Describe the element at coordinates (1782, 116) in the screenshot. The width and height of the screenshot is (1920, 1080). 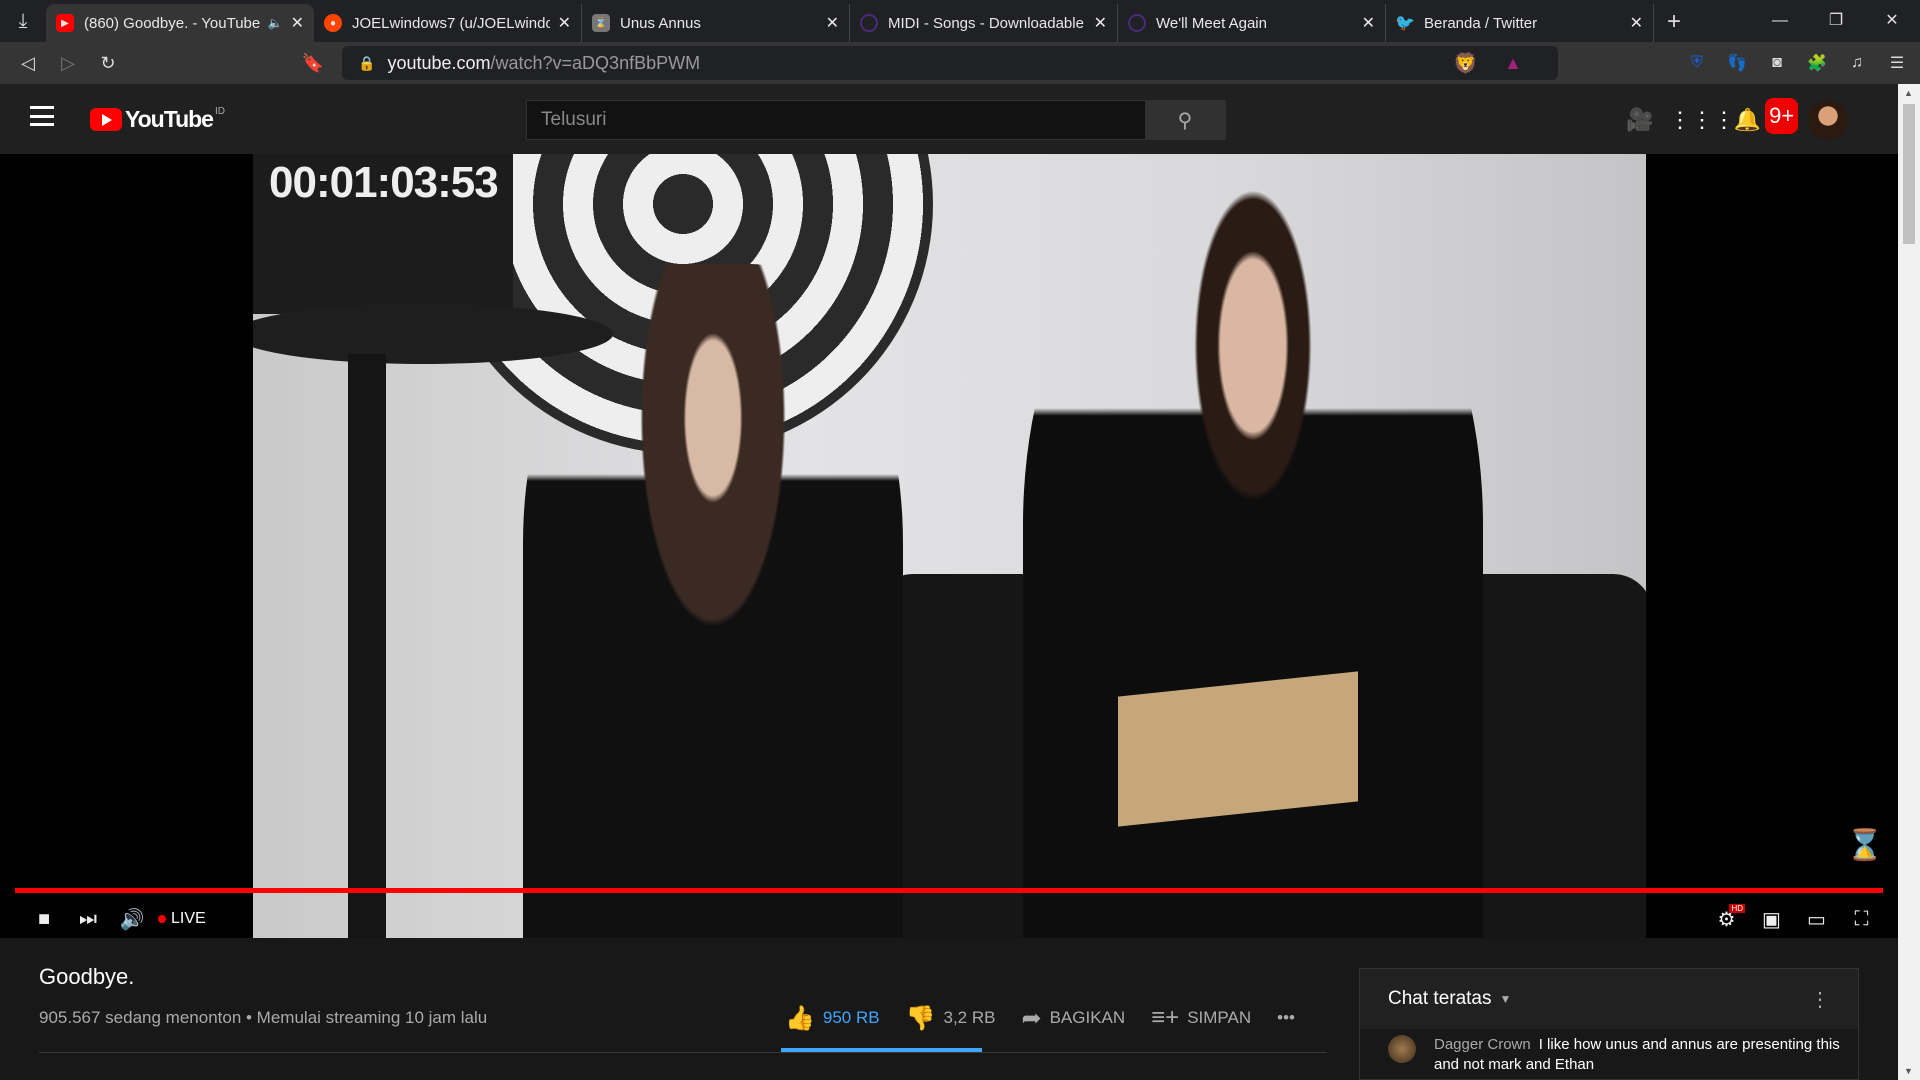
I see `notification-badge: 9+` at that location.